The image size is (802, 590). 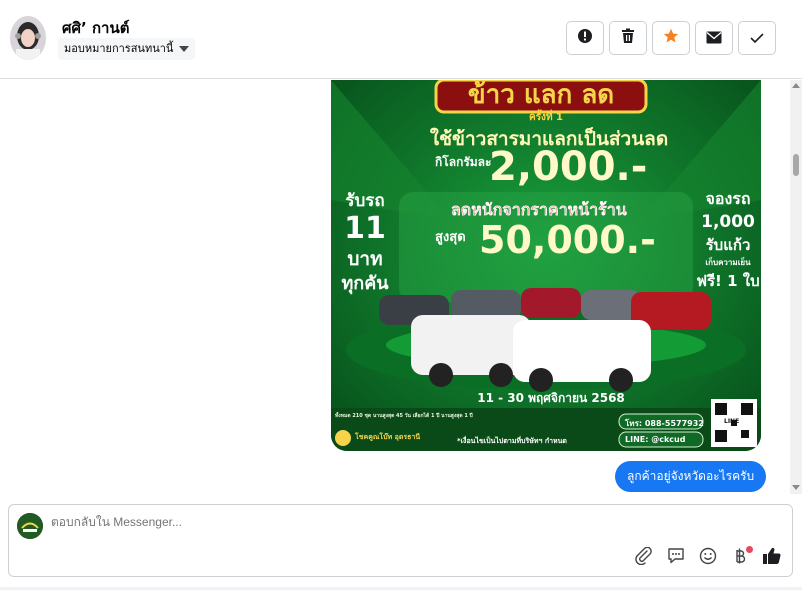 What do you see at coordinates (30, 526) in the screenshot?
I see `page-avatar` at bounding box center [30, 526].